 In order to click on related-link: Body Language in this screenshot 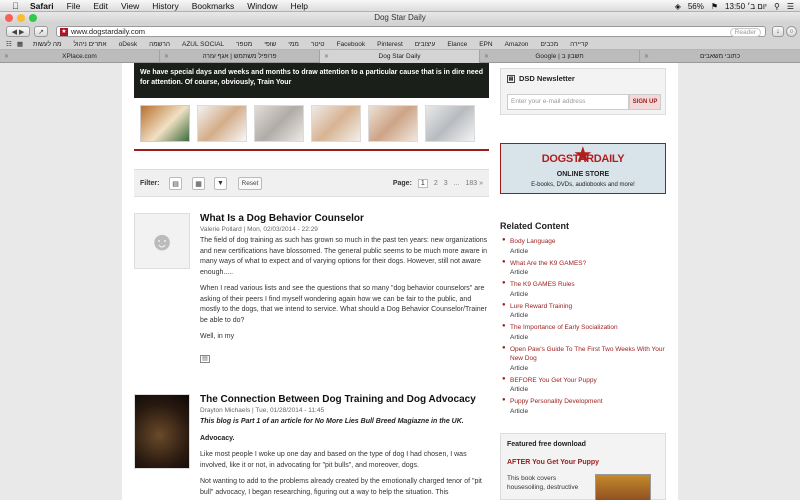, I will do `click(588, 242)`.